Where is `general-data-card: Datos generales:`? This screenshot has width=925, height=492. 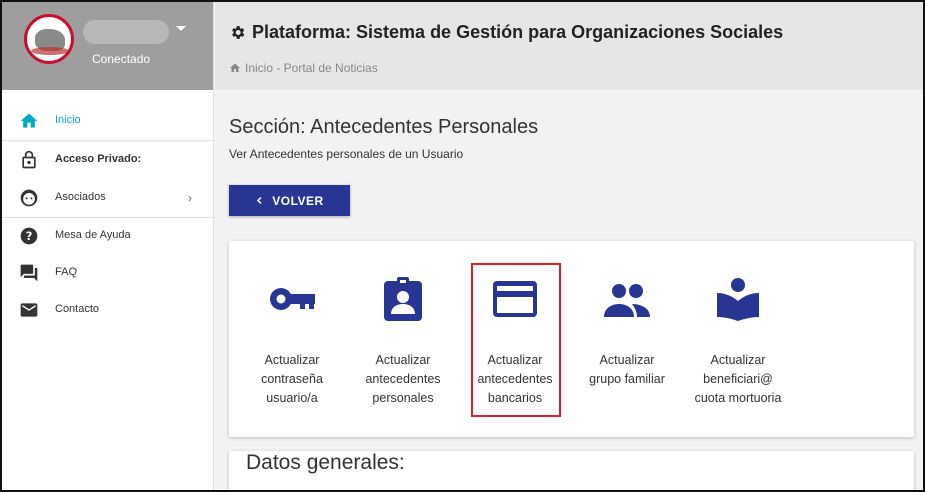 general-data-card: Datos generales: is located at coordinates (571, 470).